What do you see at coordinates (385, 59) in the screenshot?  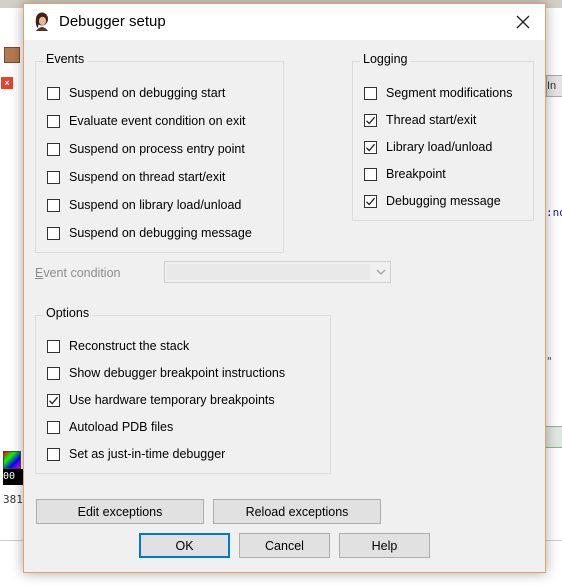 I see `logging-group-title: Logging` at bounding box center [385, 59].